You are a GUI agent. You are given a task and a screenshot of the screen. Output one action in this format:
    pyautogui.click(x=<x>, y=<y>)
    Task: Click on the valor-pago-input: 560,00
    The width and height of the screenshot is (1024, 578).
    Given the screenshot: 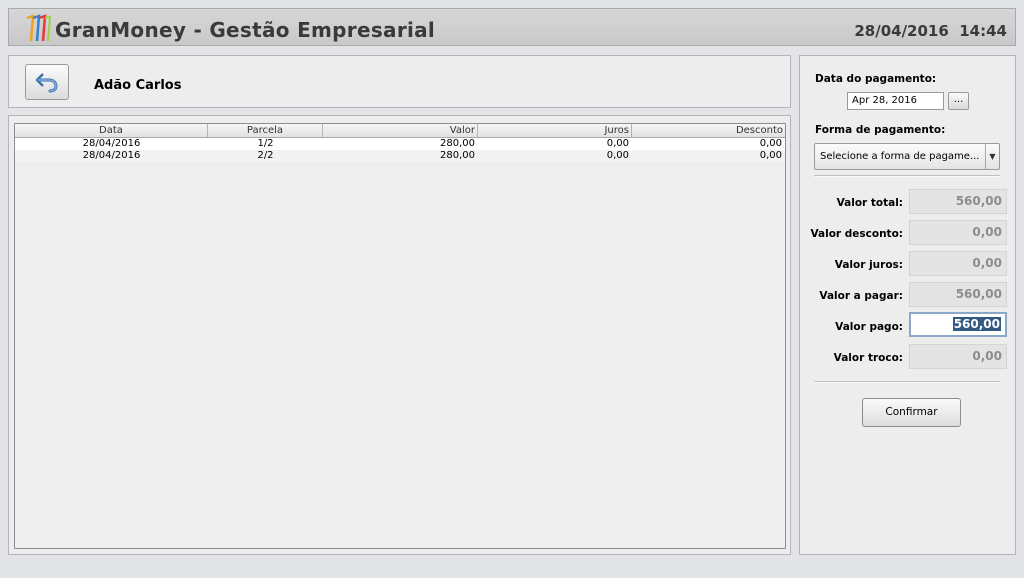 What is the action you would take?
    pyautogui.click(x=958, y=324)
    